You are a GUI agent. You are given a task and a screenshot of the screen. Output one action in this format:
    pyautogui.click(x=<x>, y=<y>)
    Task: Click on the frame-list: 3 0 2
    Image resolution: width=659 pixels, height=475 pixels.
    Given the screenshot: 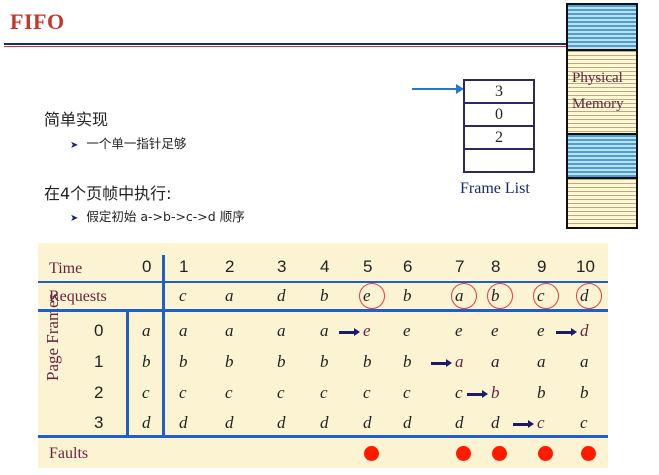 What is the action you would take?
    pyautogui.click(x=499, y=126)
    